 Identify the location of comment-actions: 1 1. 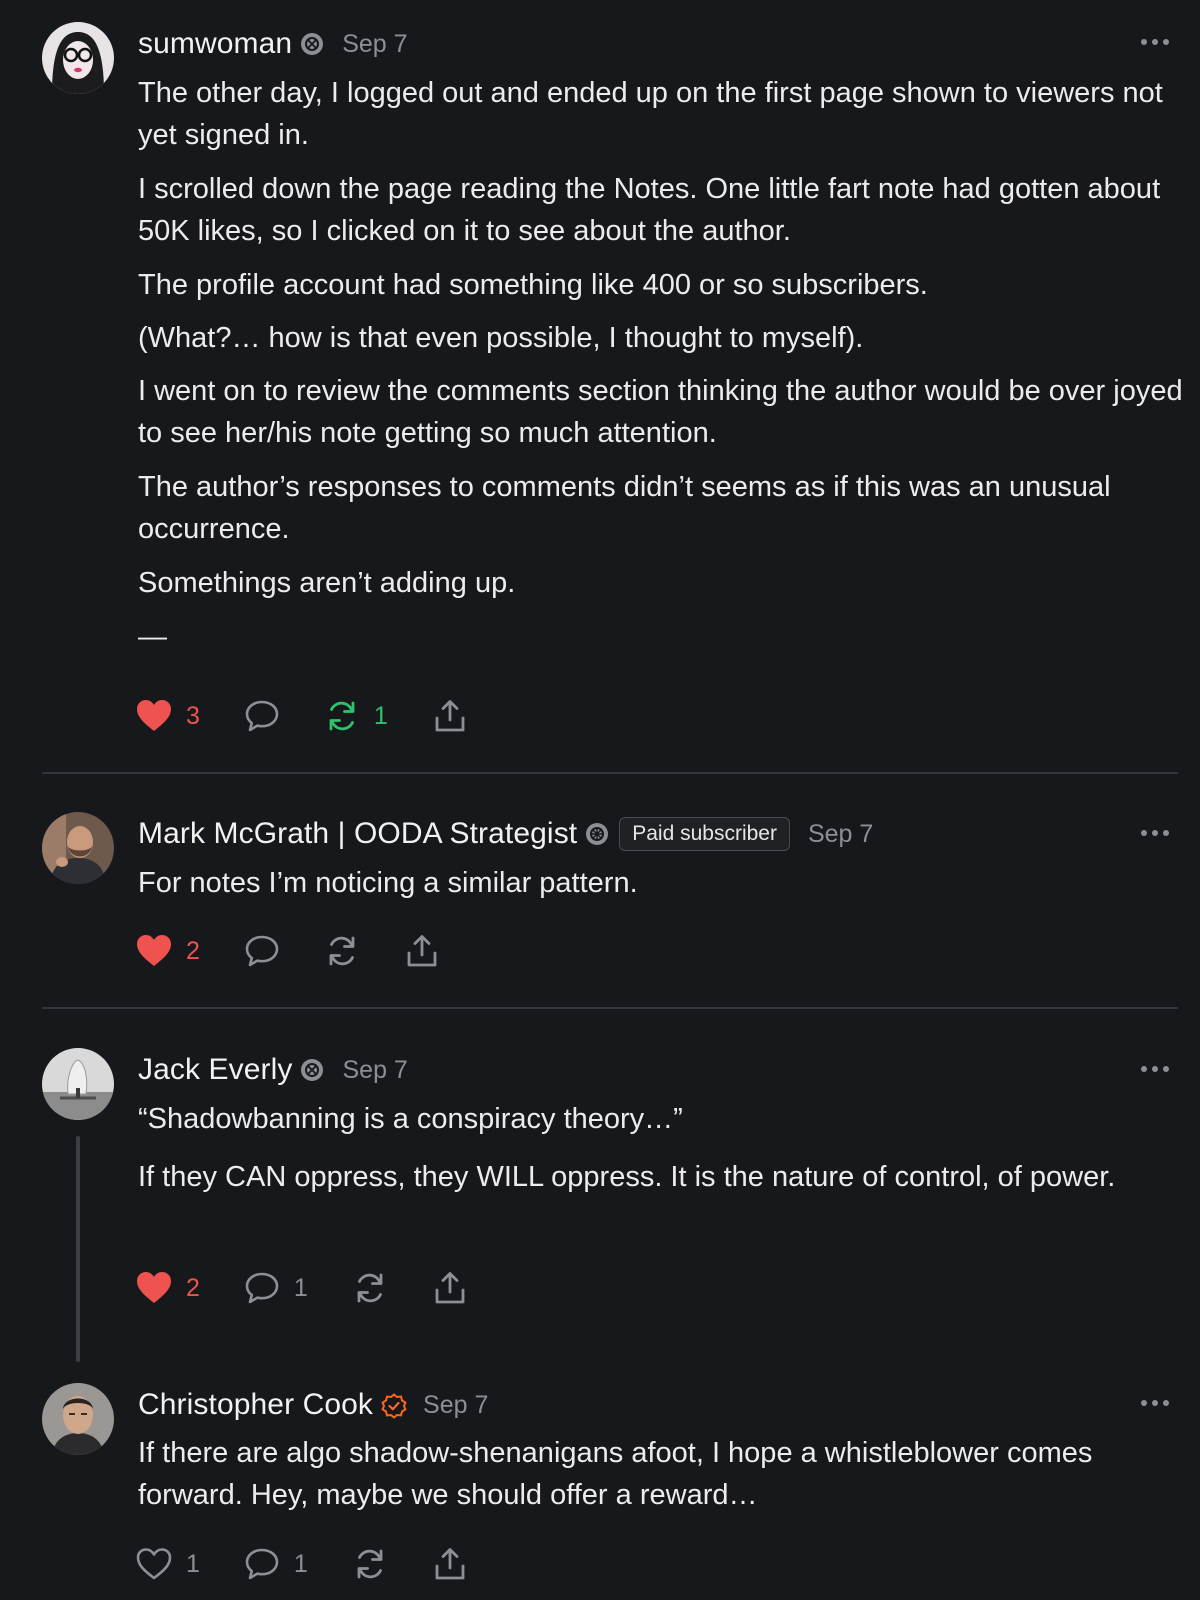
(324, 1564).